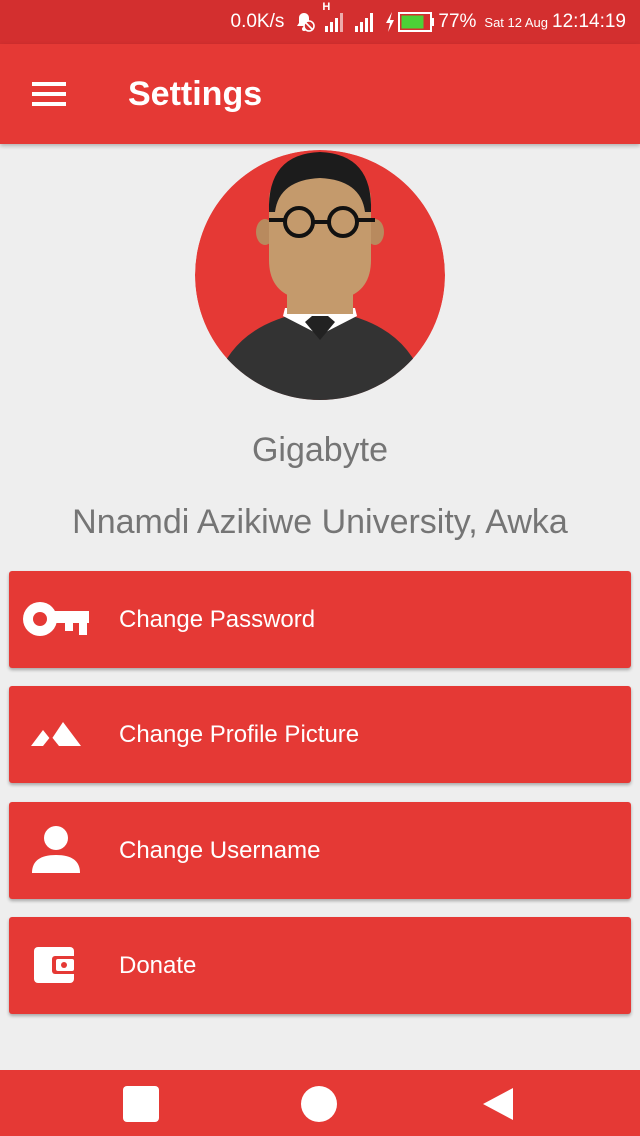 This screenshot has width=640, height=1136. I want to click on system-nav-bar, so click(320, 1103).